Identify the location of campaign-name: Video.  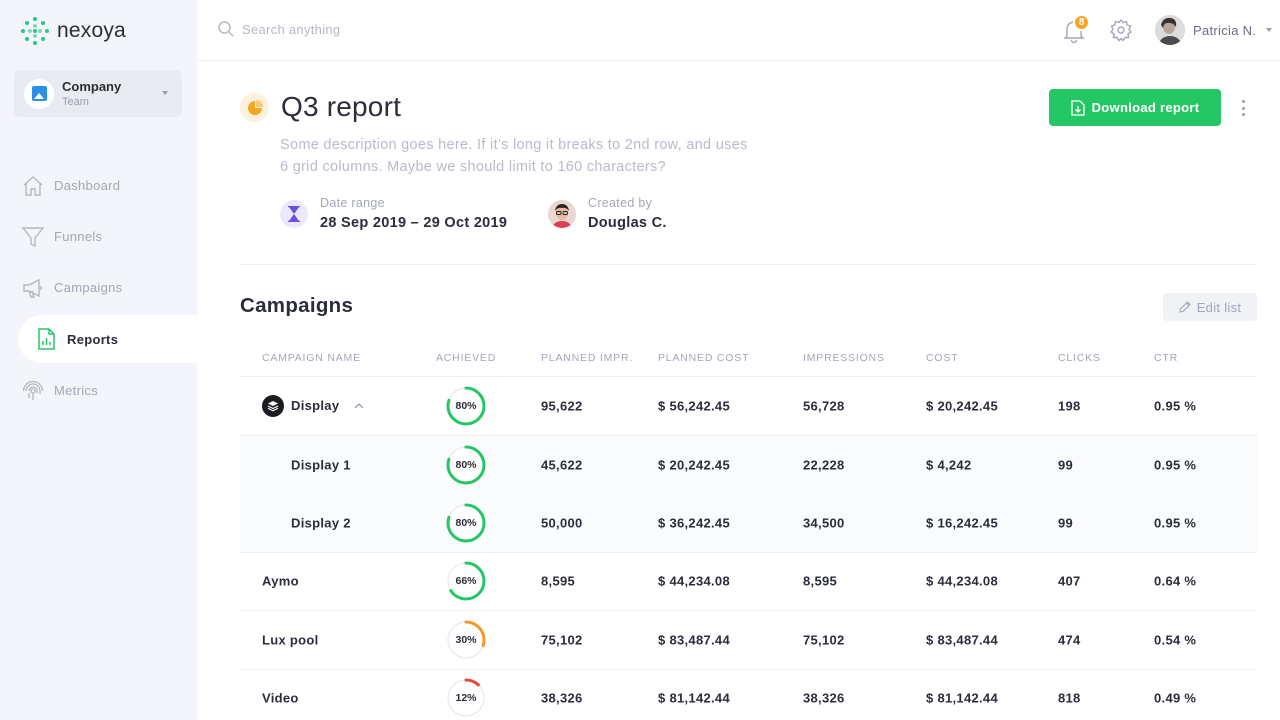
(280, 698).